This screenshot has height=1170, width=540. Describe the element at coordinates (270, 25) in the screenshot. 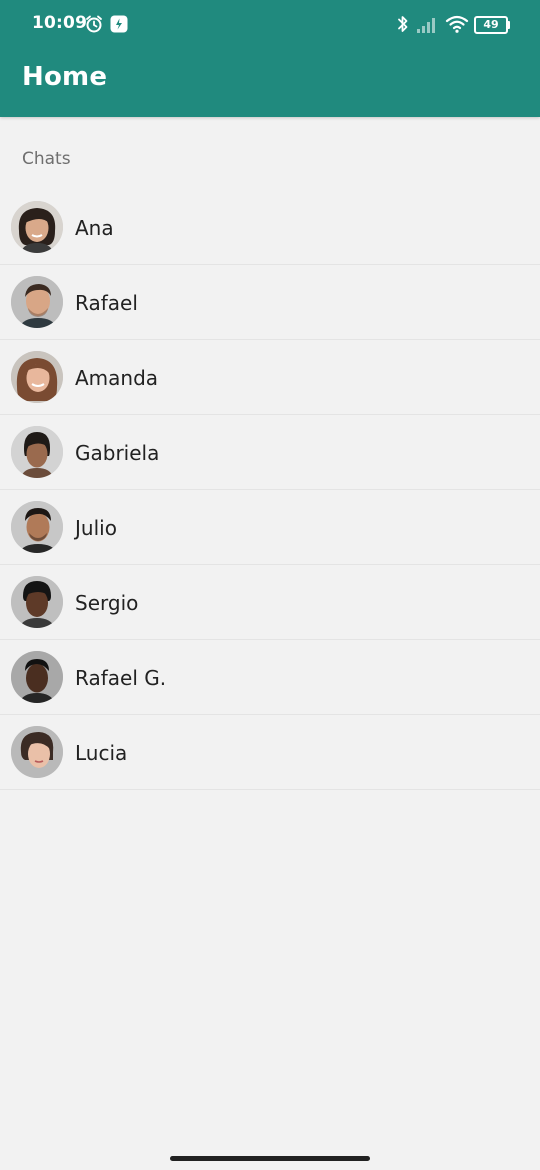

I see `status-bar: 10:09 49` at that location.